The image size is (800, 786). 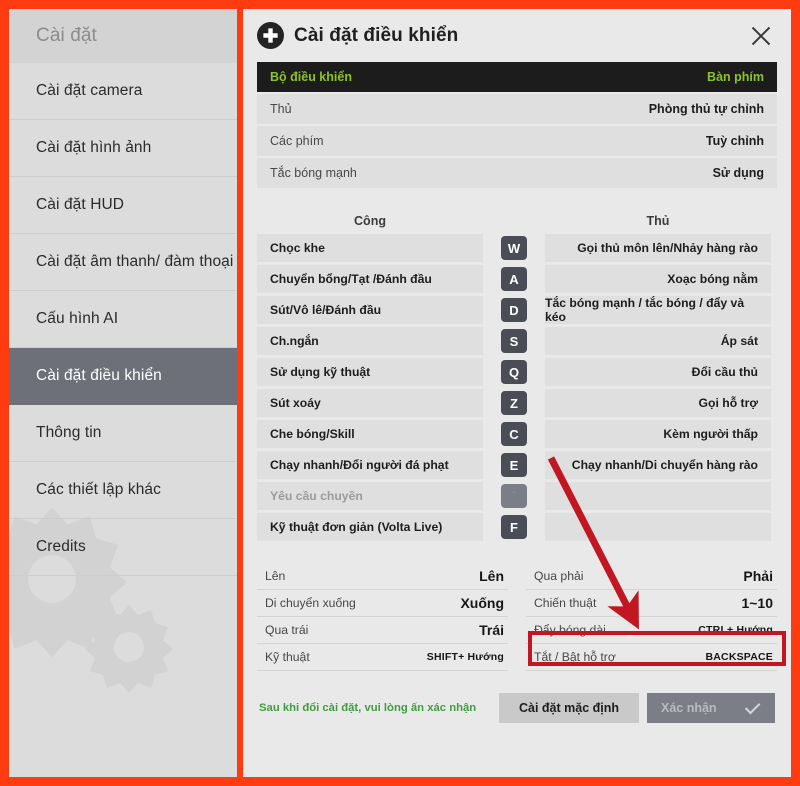 What do you see at coordinates (382, 630) in the screenshot?
I see `movement-row-left: Qua trái Trái` at bounding box center [382, 630].